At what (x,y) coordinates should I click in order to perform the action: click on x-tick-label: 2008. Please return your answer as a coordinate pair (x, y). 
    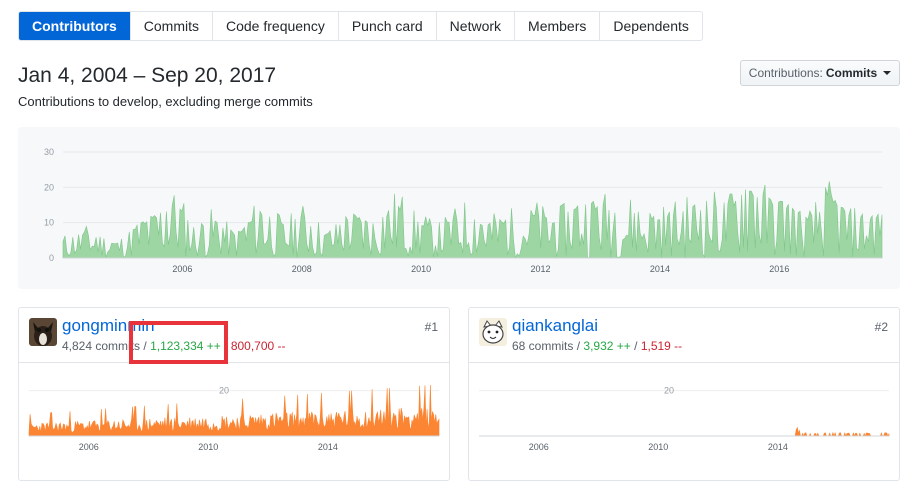
    Looking at the image, I should click on (302, 269).